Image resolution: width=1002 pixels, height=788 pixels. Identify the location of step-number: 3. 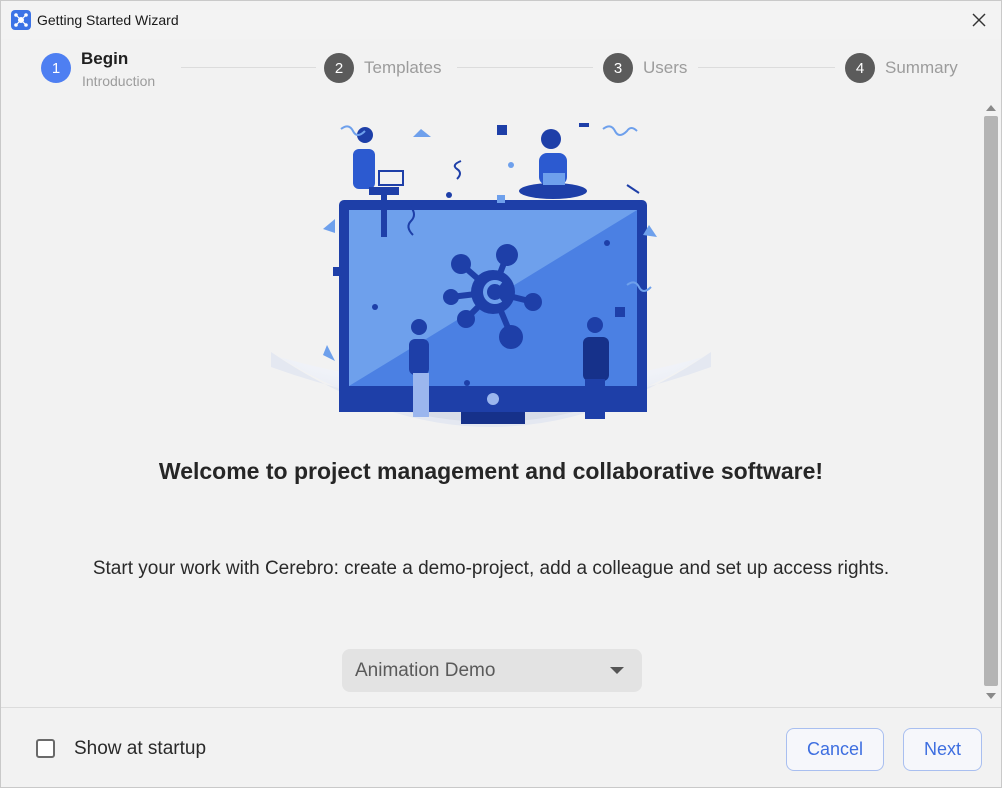
(618, 68).